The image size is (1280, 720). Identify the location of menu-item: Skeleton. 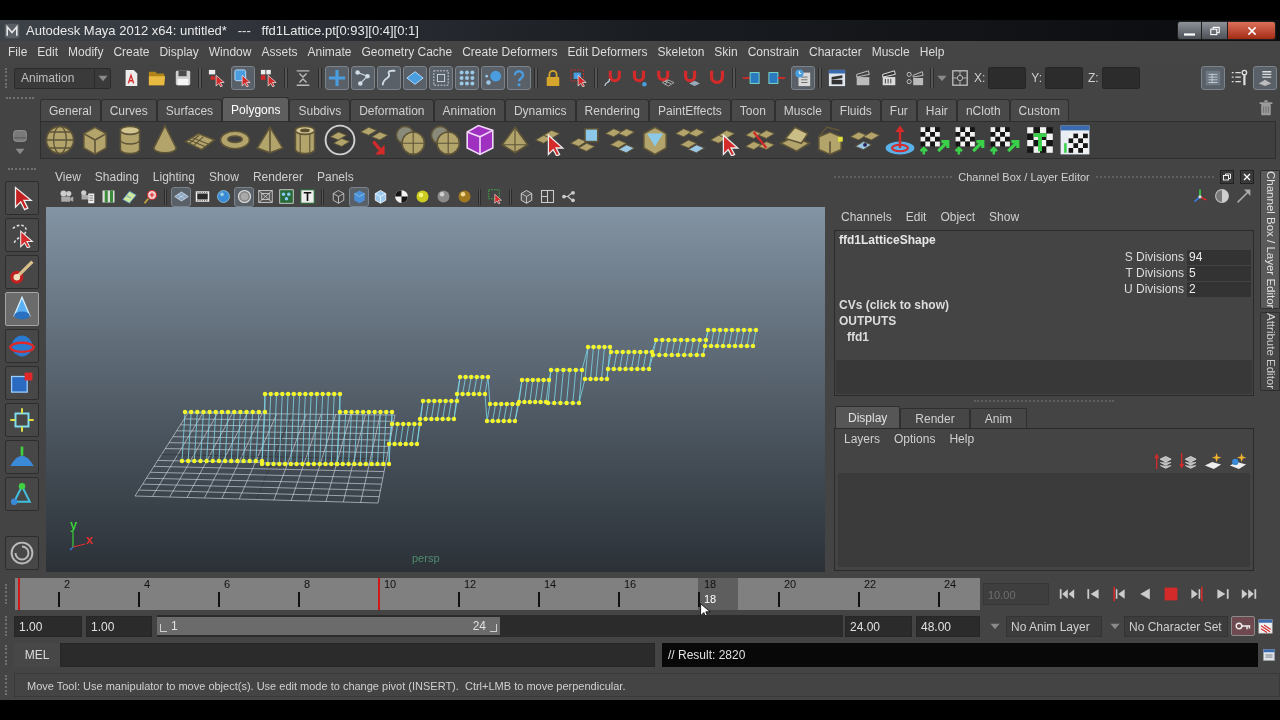
(681, 51).